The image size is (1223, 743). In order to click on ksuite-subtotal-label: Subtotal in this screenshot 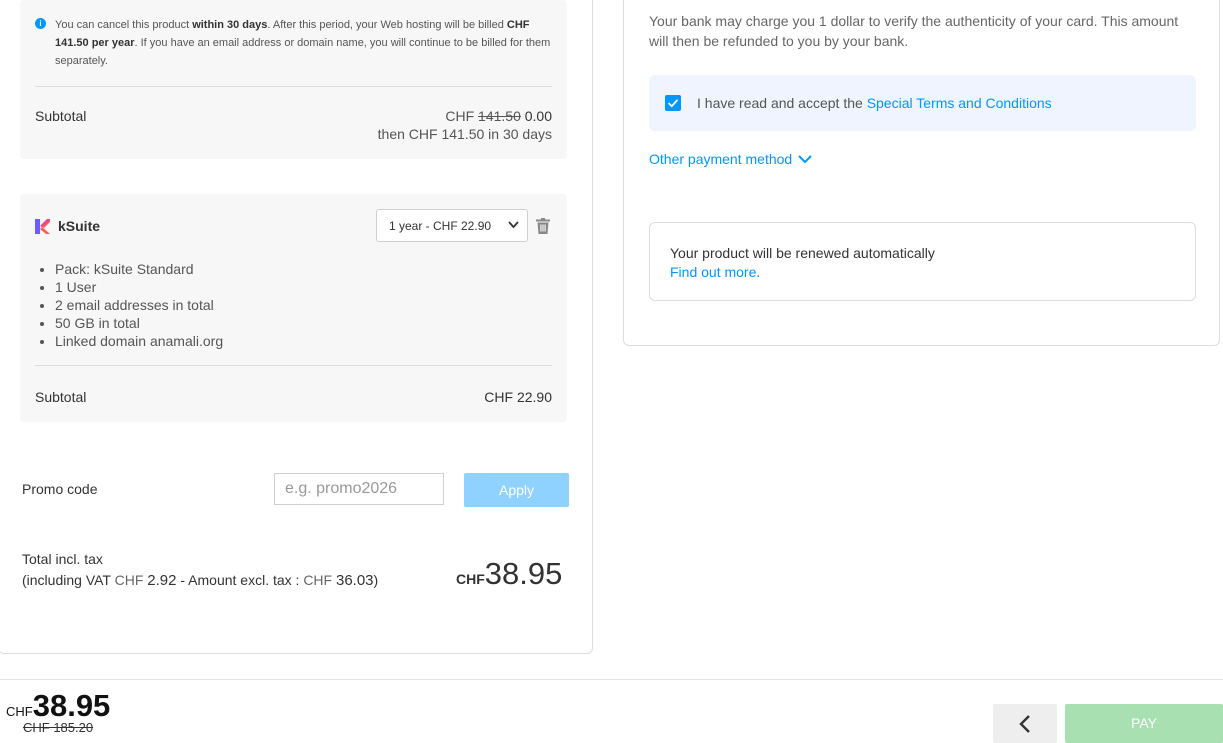, I will do `click(61, 397)`.